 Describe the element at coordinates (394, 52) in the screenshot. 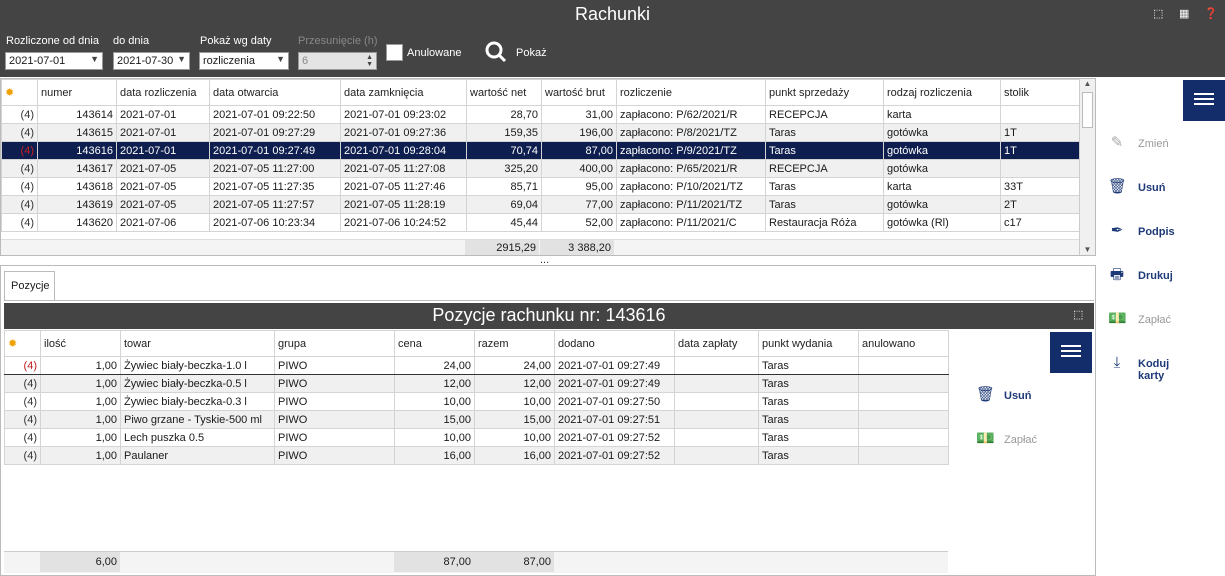

I see `cancelled-checkbox` at that location.